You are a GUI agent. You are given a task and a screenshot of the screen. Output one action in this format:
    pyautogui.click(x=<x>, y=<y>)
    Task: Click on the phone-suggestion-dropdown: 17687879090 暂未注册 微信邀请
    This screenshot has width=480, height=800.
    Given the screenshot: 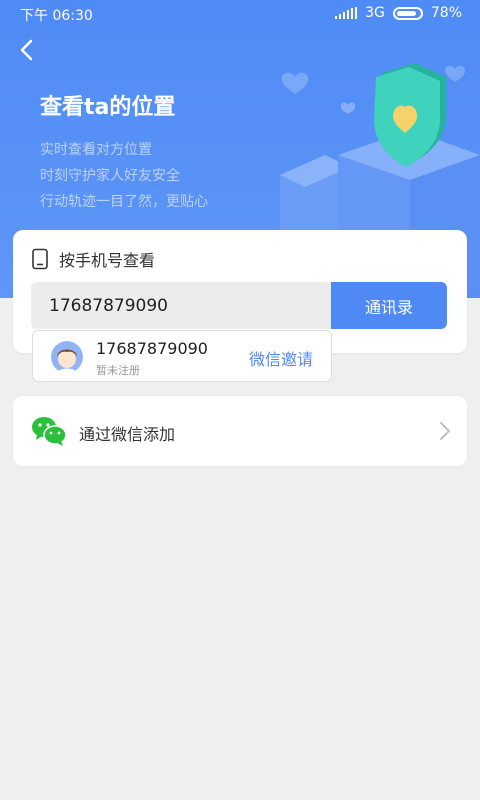 What is the action you would take?
    pyautogui.click(x=182, y=356)
    